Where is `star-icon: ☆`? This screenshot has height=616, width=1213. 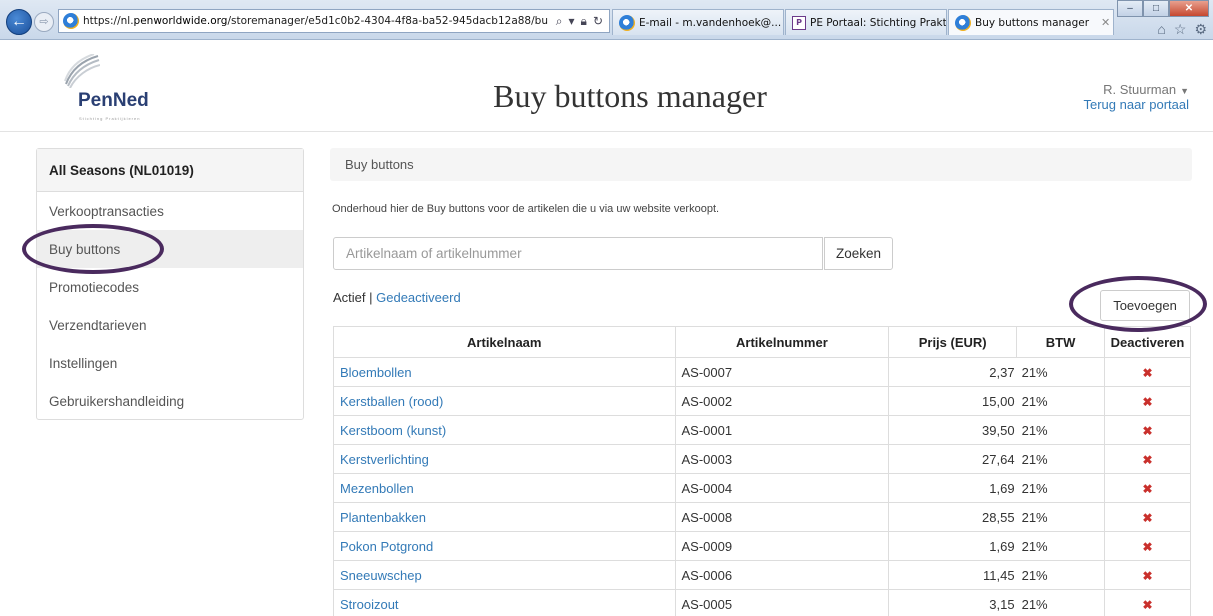
star-icon: ☆ is located at coordinates (1180, 29).